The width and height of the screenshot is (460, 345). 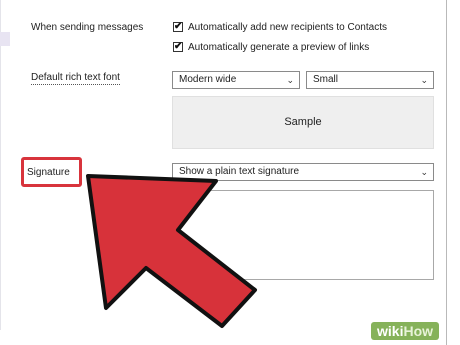 I want to click on watermark-how: How, so click(x=418, y=331).